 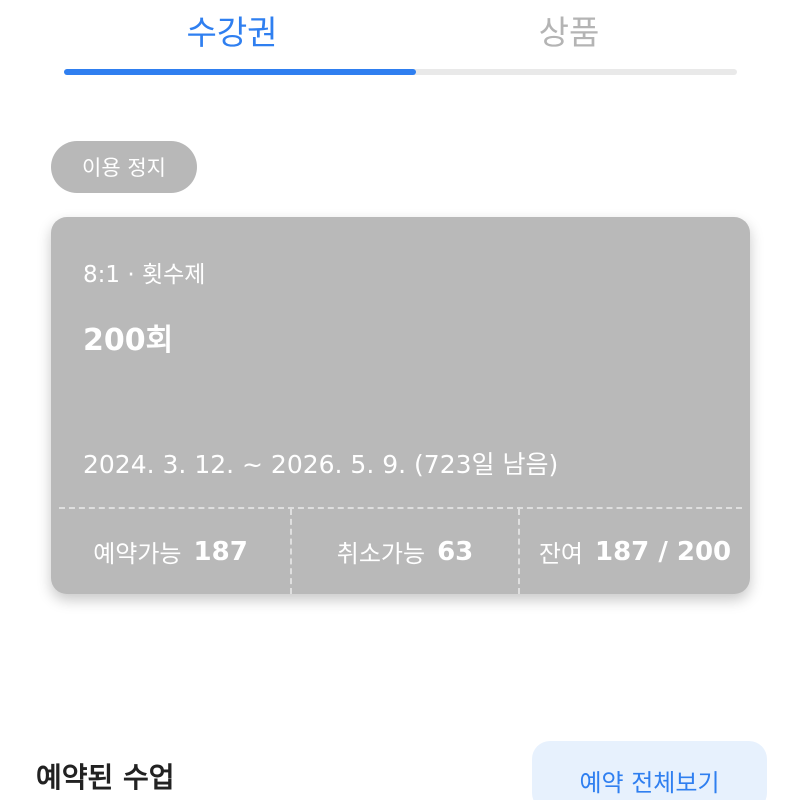 What do you see at coordinates (663, 551) in the screenshot?
I see `stat-value: 187 / 200` at bounding box center [663, 551].